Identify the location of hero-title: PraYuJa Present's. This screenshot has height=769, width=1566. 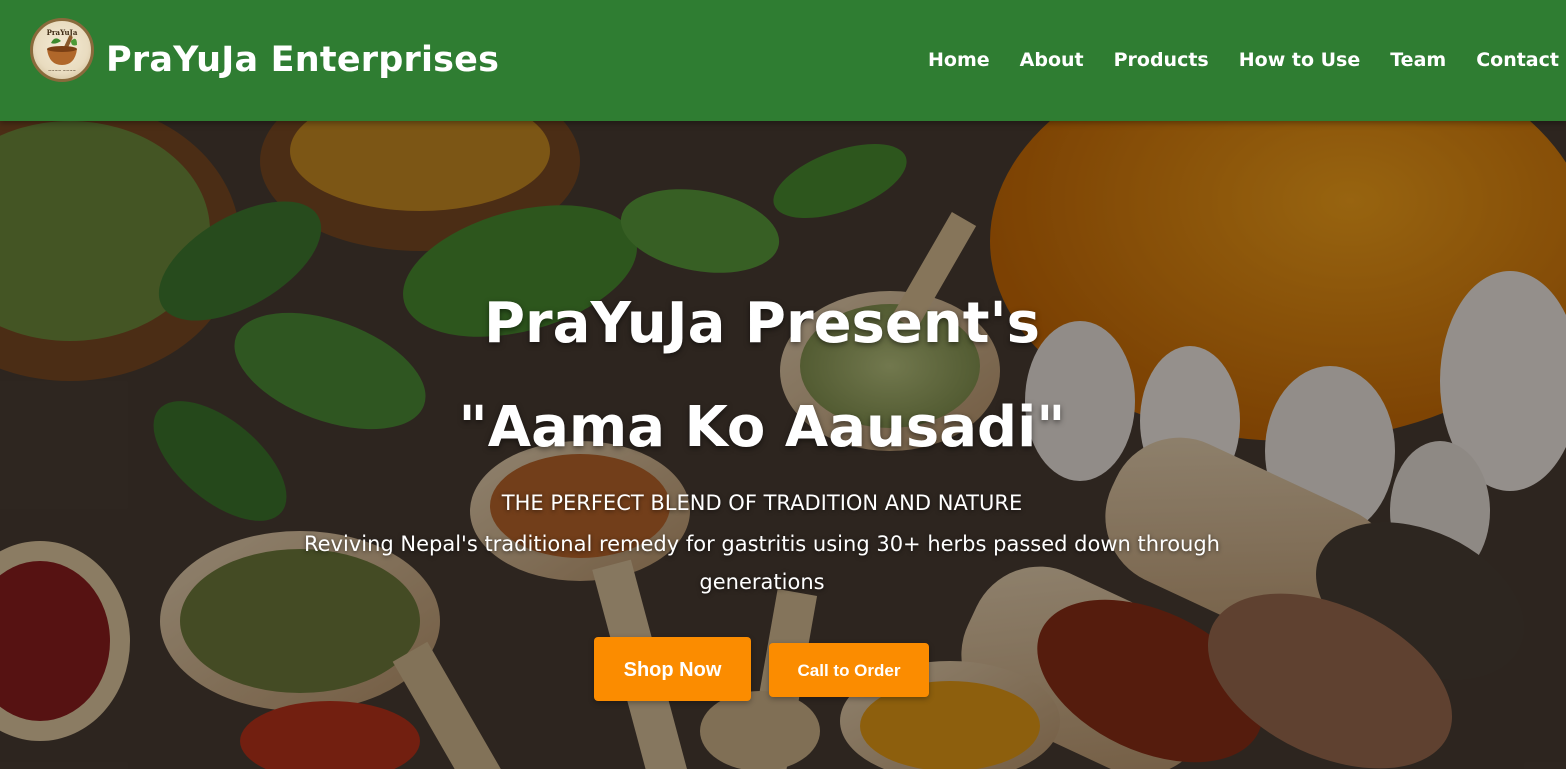
(762, 323).